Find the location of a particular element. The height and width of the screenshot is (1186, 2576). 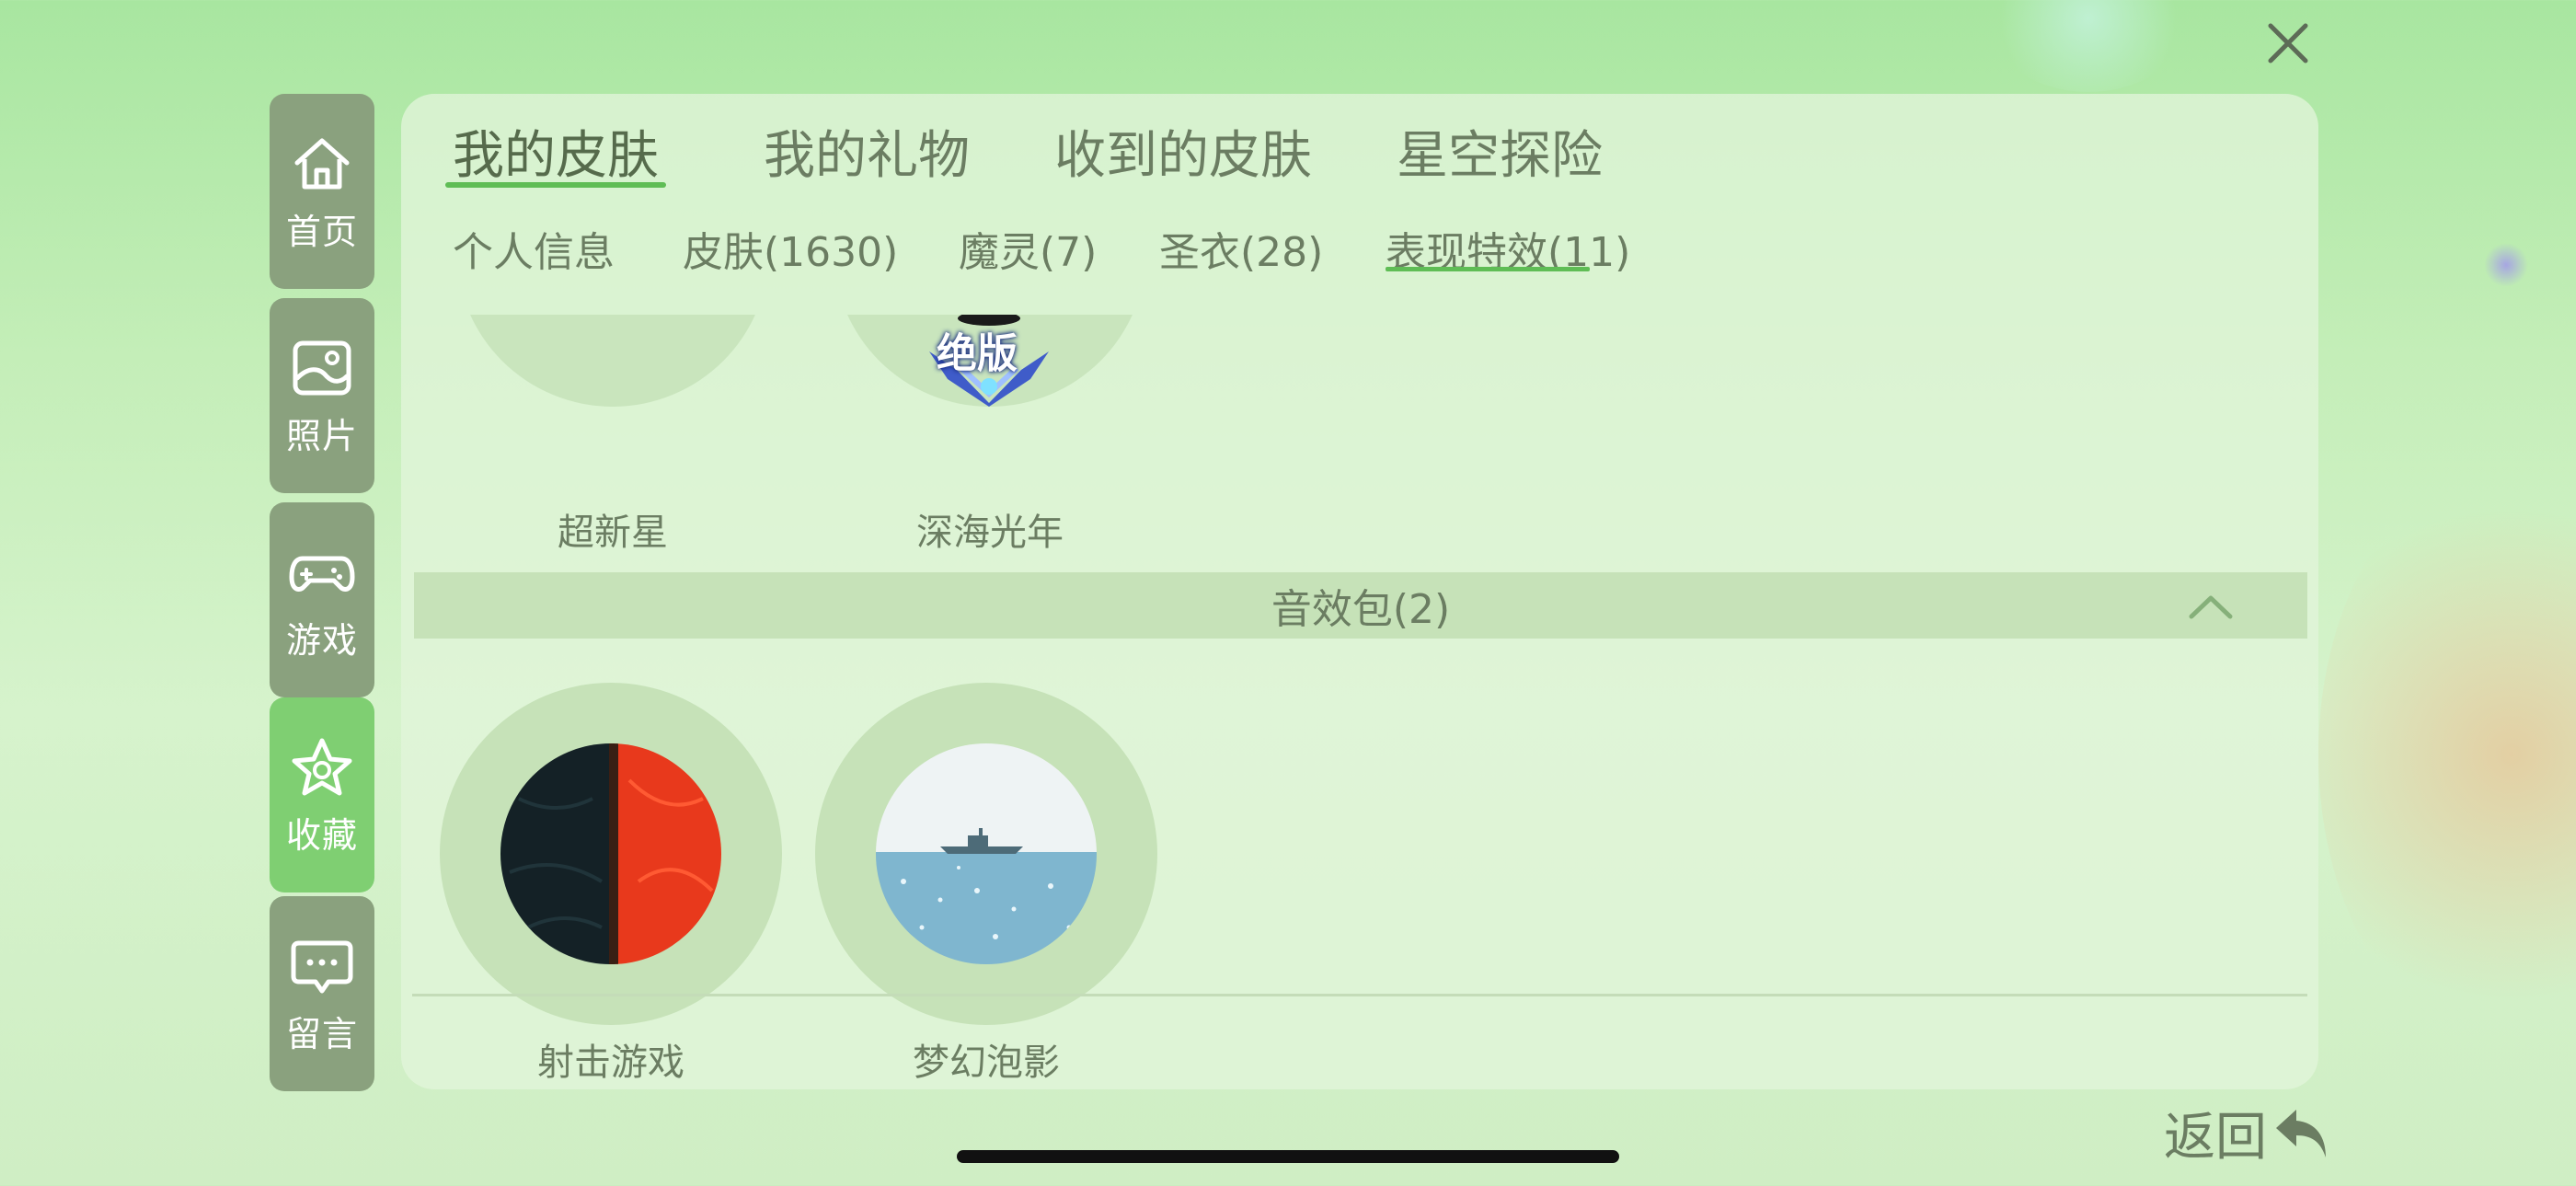

close-button is located at coordinates (2288, 43).